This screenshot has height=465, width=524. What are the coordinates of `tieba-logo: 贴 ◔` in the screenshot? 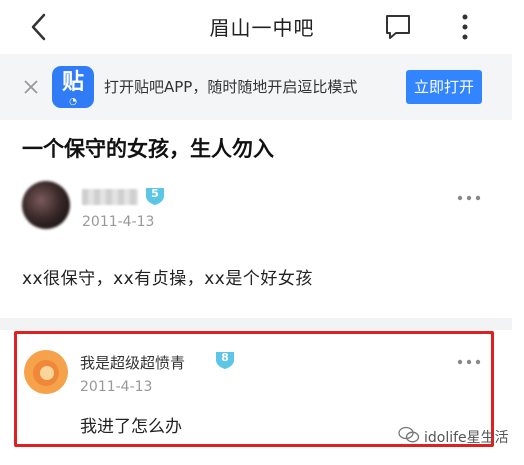 It's located at (73, 87).